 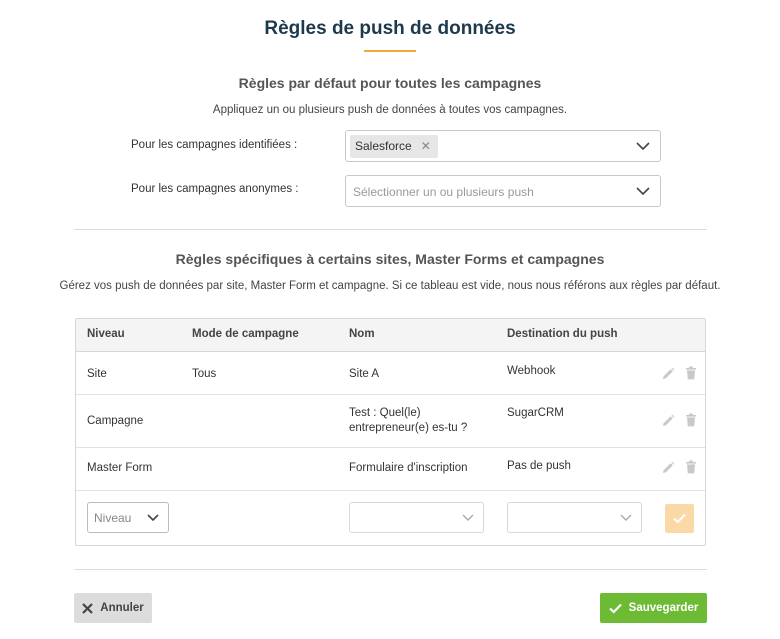 What do you see at coordinates (408, 420) in the screenshot?
I see `cell-nom: Test : Quel(le) entrepreneur(e) es-tu ?` at bounding box center [408, 420].